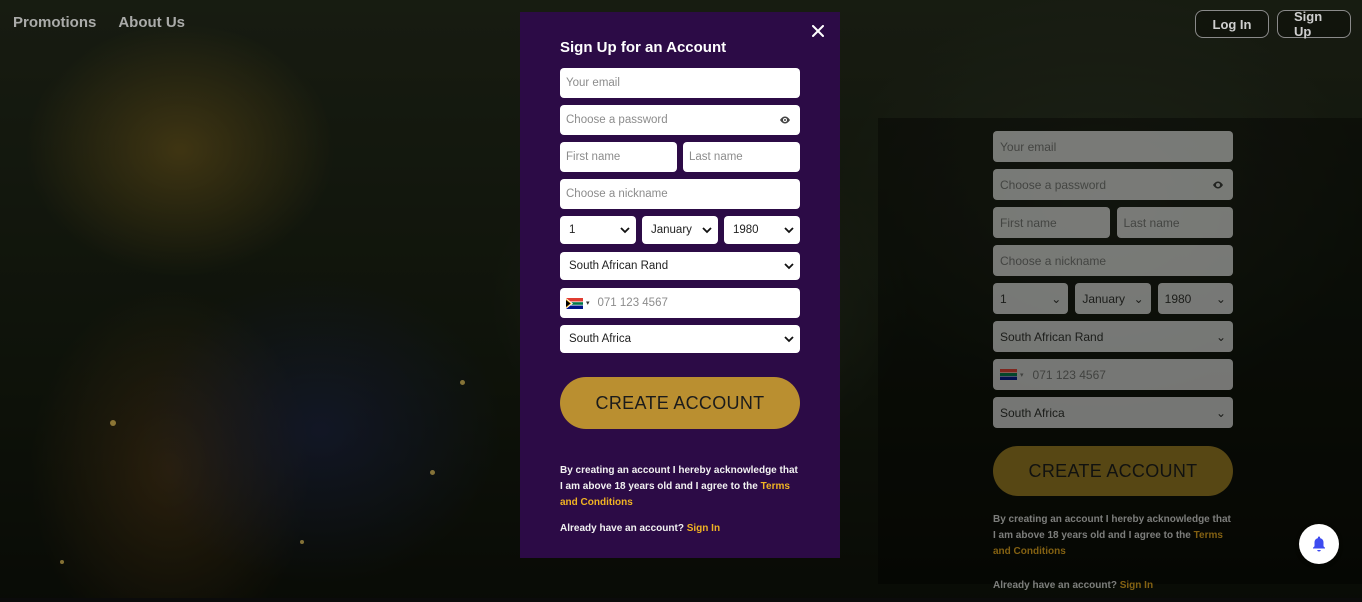  Describe the element at coordinates (598, 230) in the screenshot. I see `dob-day-select: 1` at that location.